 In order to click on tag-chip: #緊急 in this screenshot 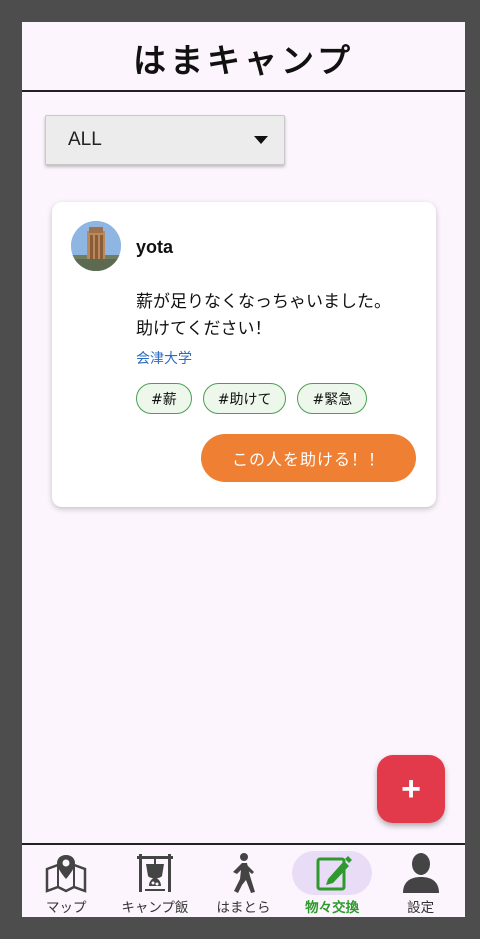, I will do `click(332, 398)`.